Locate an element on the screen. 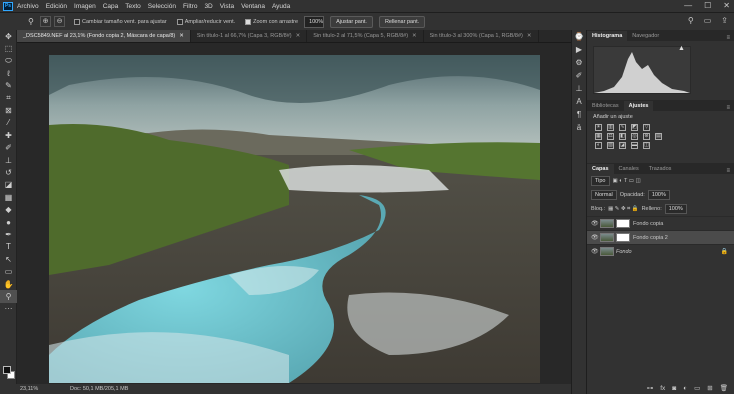 The image size is (734, 394). blur-tool-icon: ◆ is located at coordinates (8, 209).